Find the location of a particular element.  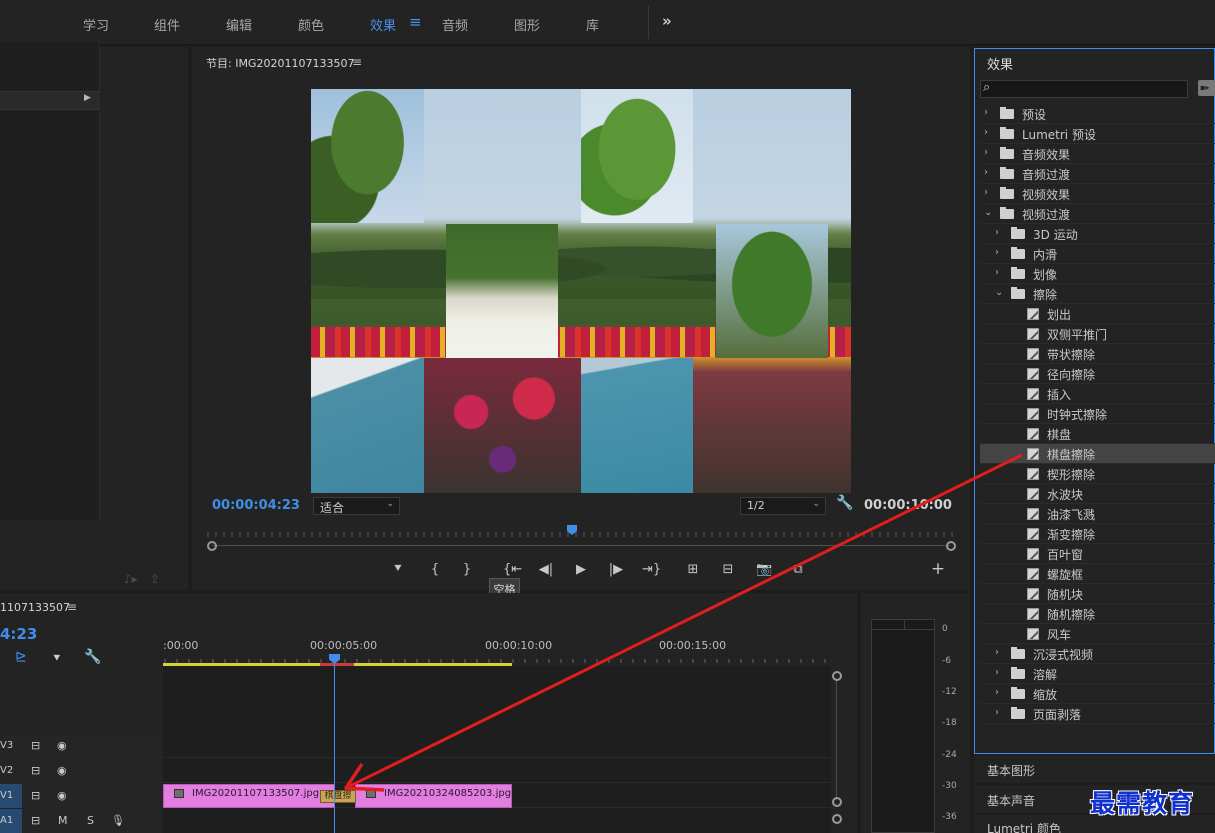

effects-tree-item: 风车 is located at coordinates (1097, 634).